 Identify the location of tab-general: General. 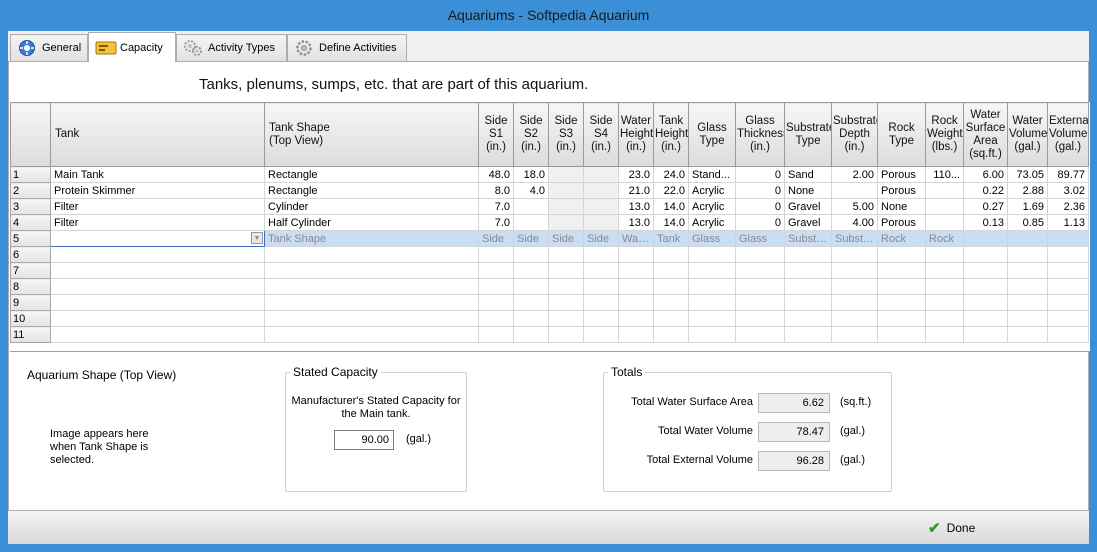
(49, 47).